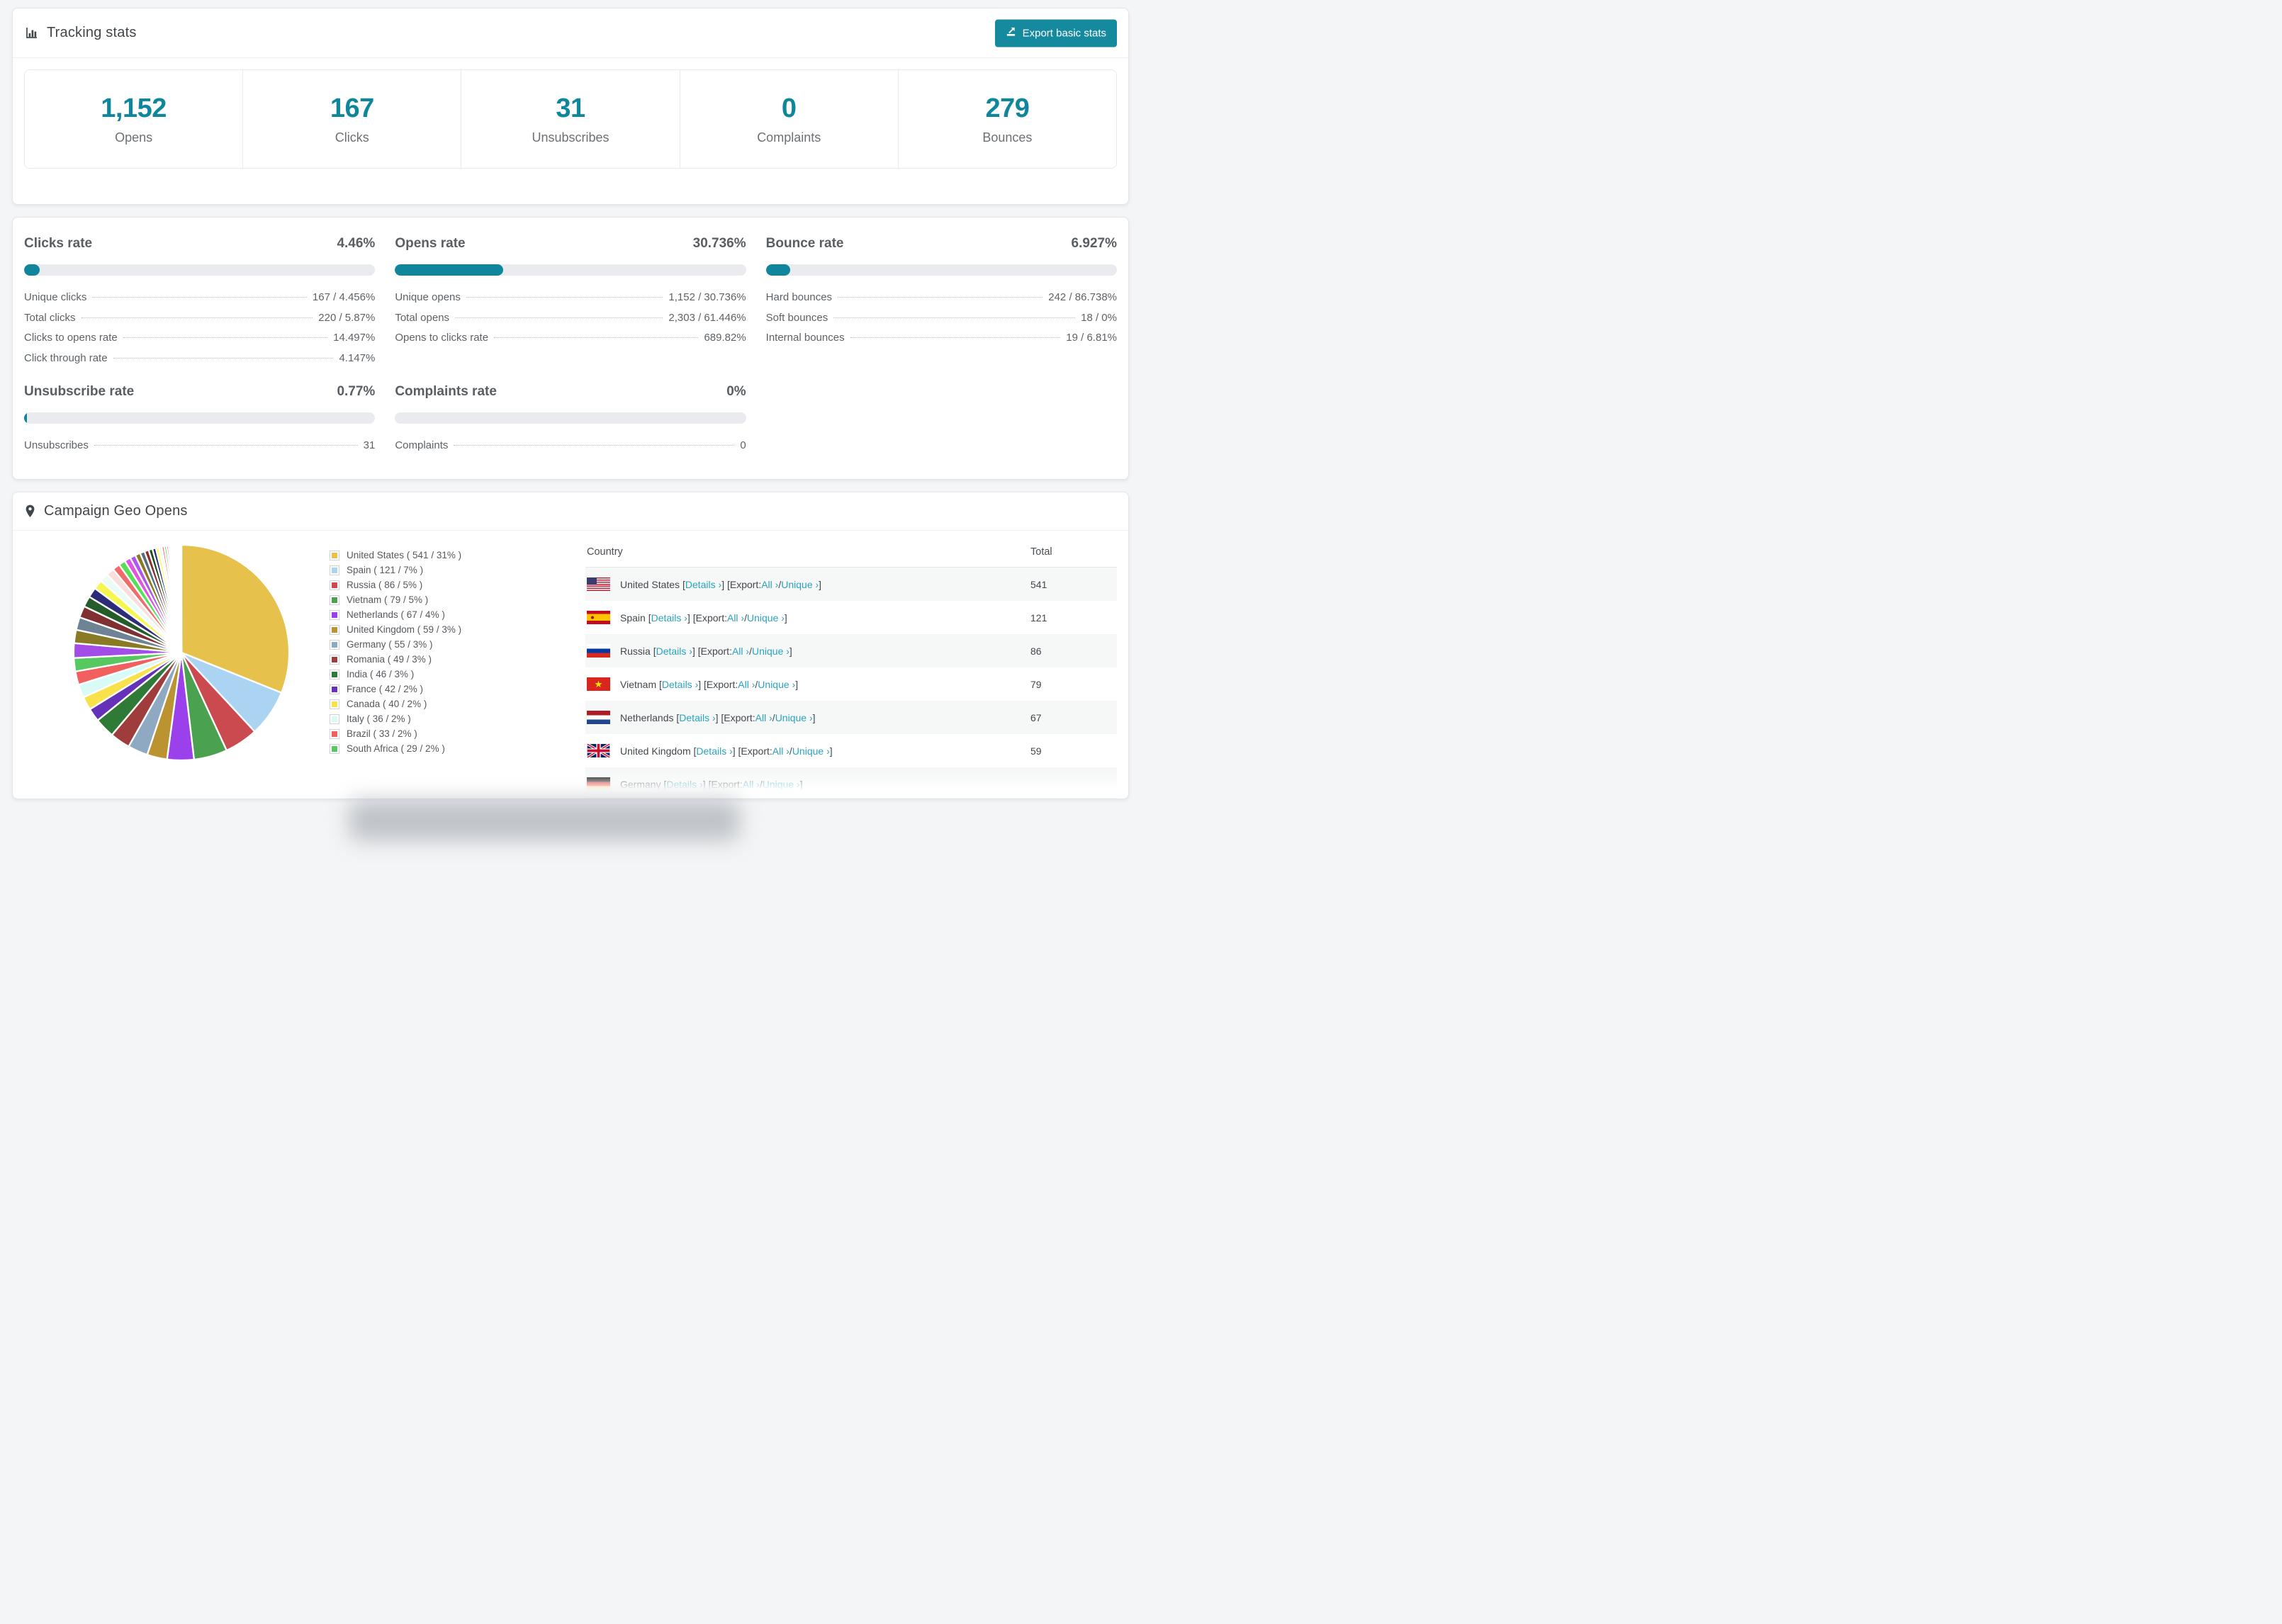  I want to click on legend-label: Romania ( 49 / 3% ), so click(390, 659).